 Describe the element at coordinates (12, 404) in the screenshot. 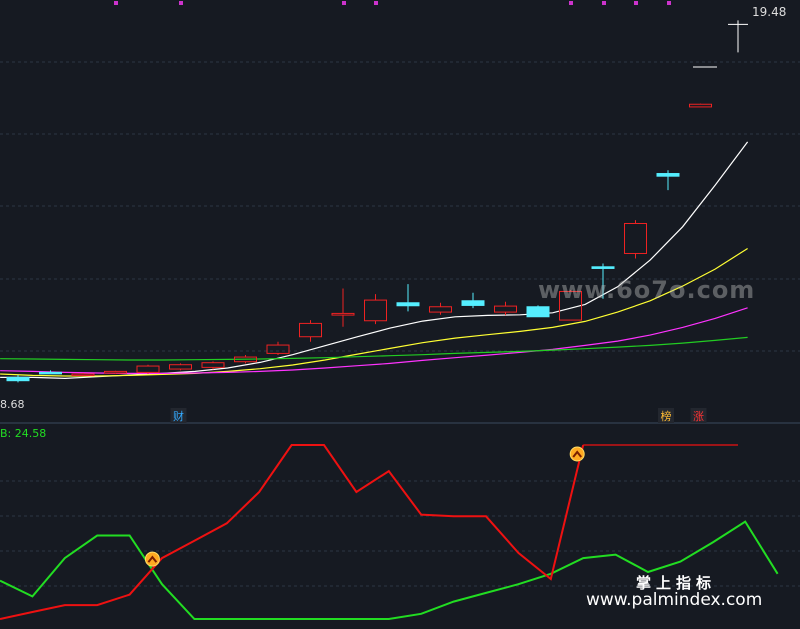

I see `low-price-label: 8.68` at that location.